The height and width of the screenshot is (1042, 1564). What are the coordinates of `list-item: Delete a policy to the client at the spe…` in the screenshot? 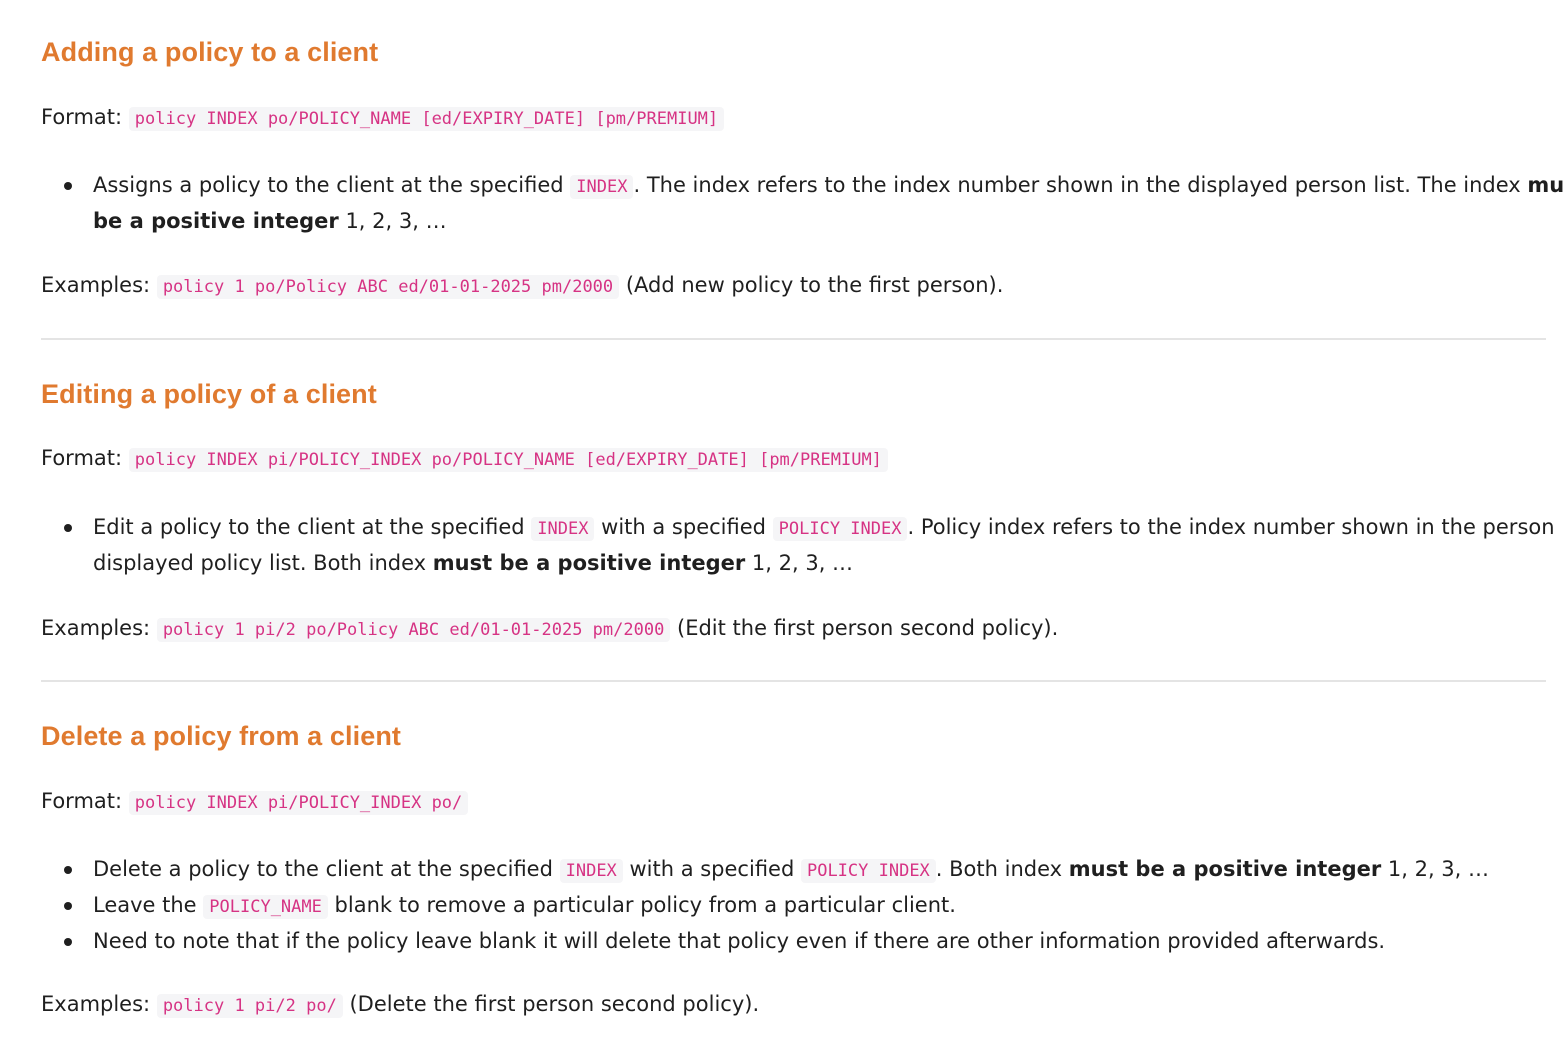 It's located at (814, 870).